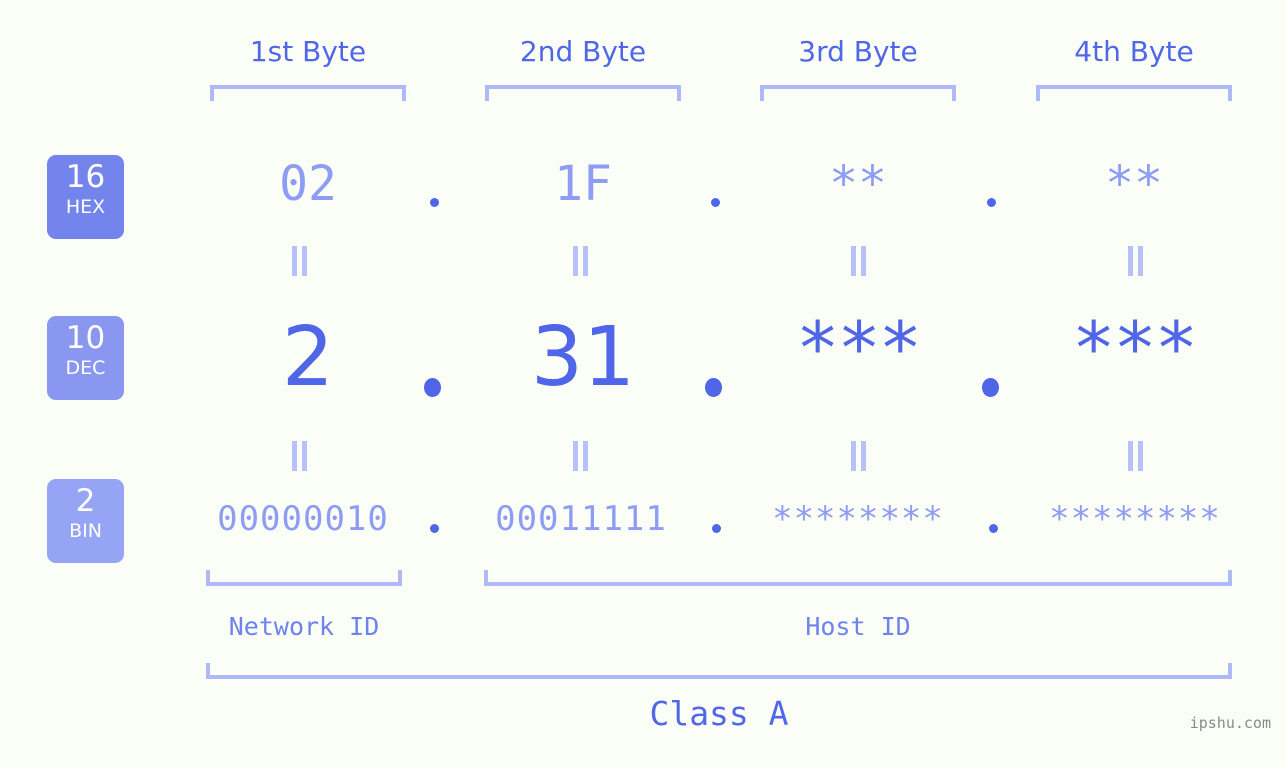  I want to click on hex-value-byte-2: 1F, so click(583, 184).